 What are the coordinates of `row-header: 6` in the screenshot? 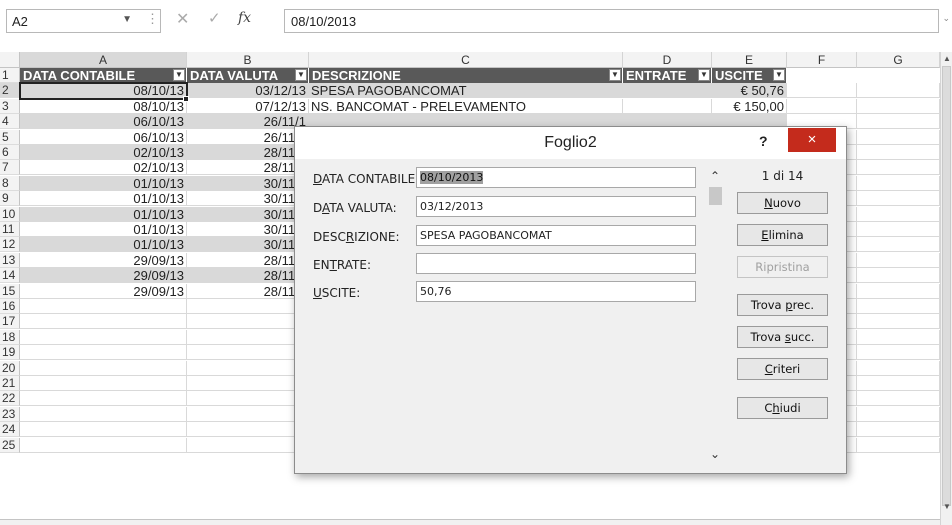 It's located at (10, 152).